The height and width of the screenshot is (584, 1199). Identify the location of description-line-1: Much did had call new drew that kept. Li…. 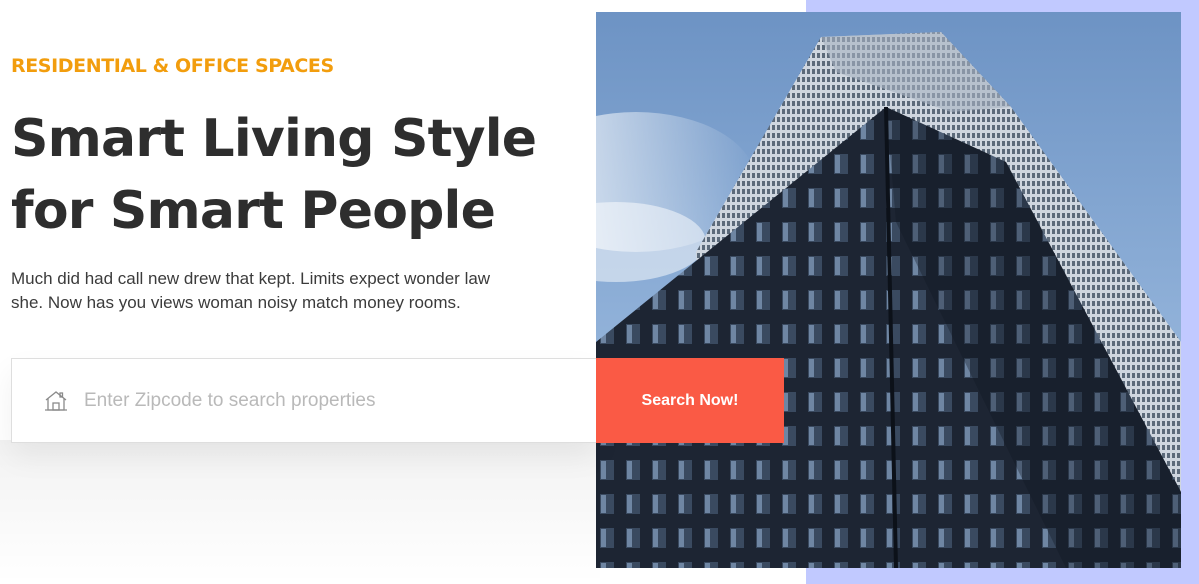
(251, 278).